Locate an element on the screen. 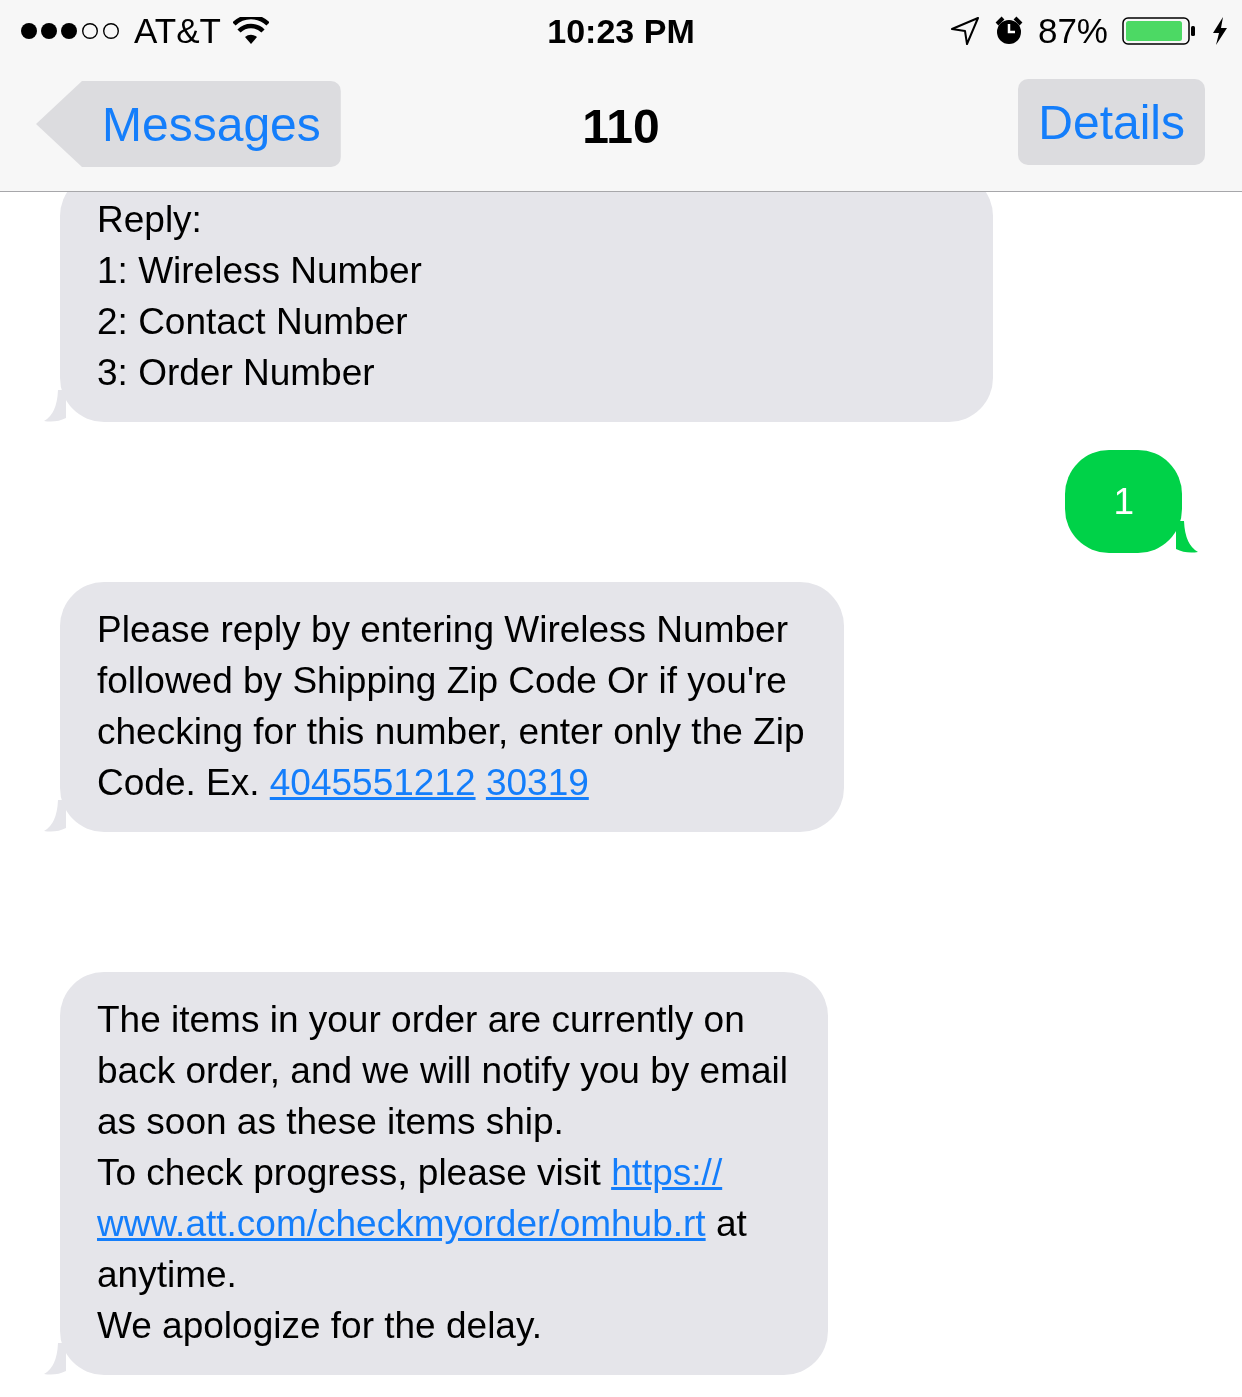  message-text: Reply: 1: Wireless Number 2: Contact Number 3: Order Number is located at coordinates (260, 296).